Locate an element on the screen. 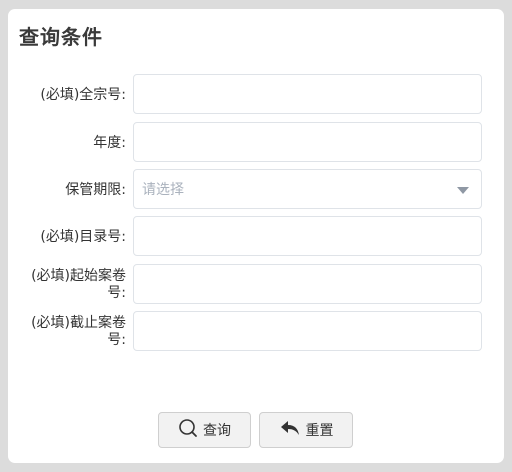  end-file-number-input is located at coordinates (307, 331).